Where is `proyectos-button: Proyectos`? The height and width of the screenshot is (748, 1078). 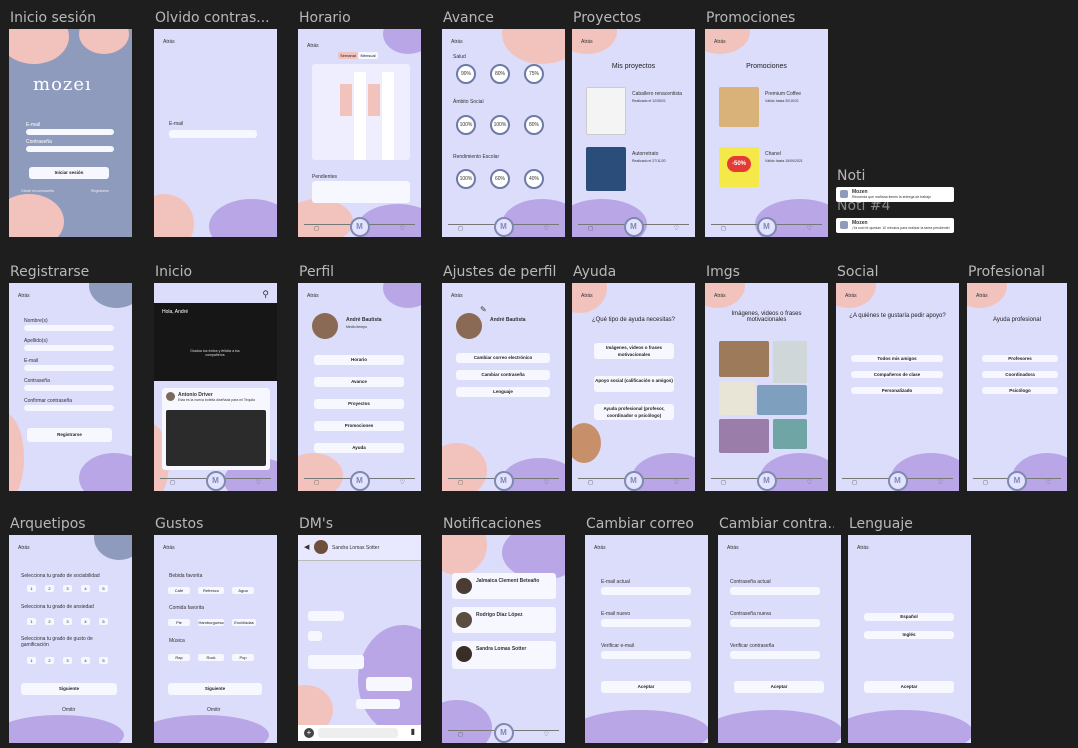 proyectos-button: Proyectos is located at coordinates (359, 404).